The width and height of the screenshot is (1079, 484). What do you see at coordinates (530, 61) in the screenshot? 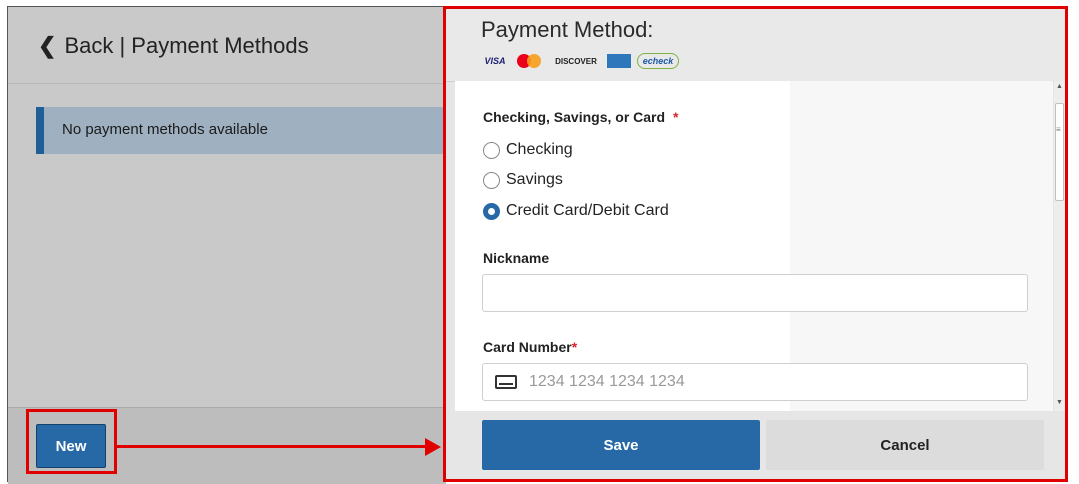
I see `mastercard-logo-icon` at bounding box center [530, 61].